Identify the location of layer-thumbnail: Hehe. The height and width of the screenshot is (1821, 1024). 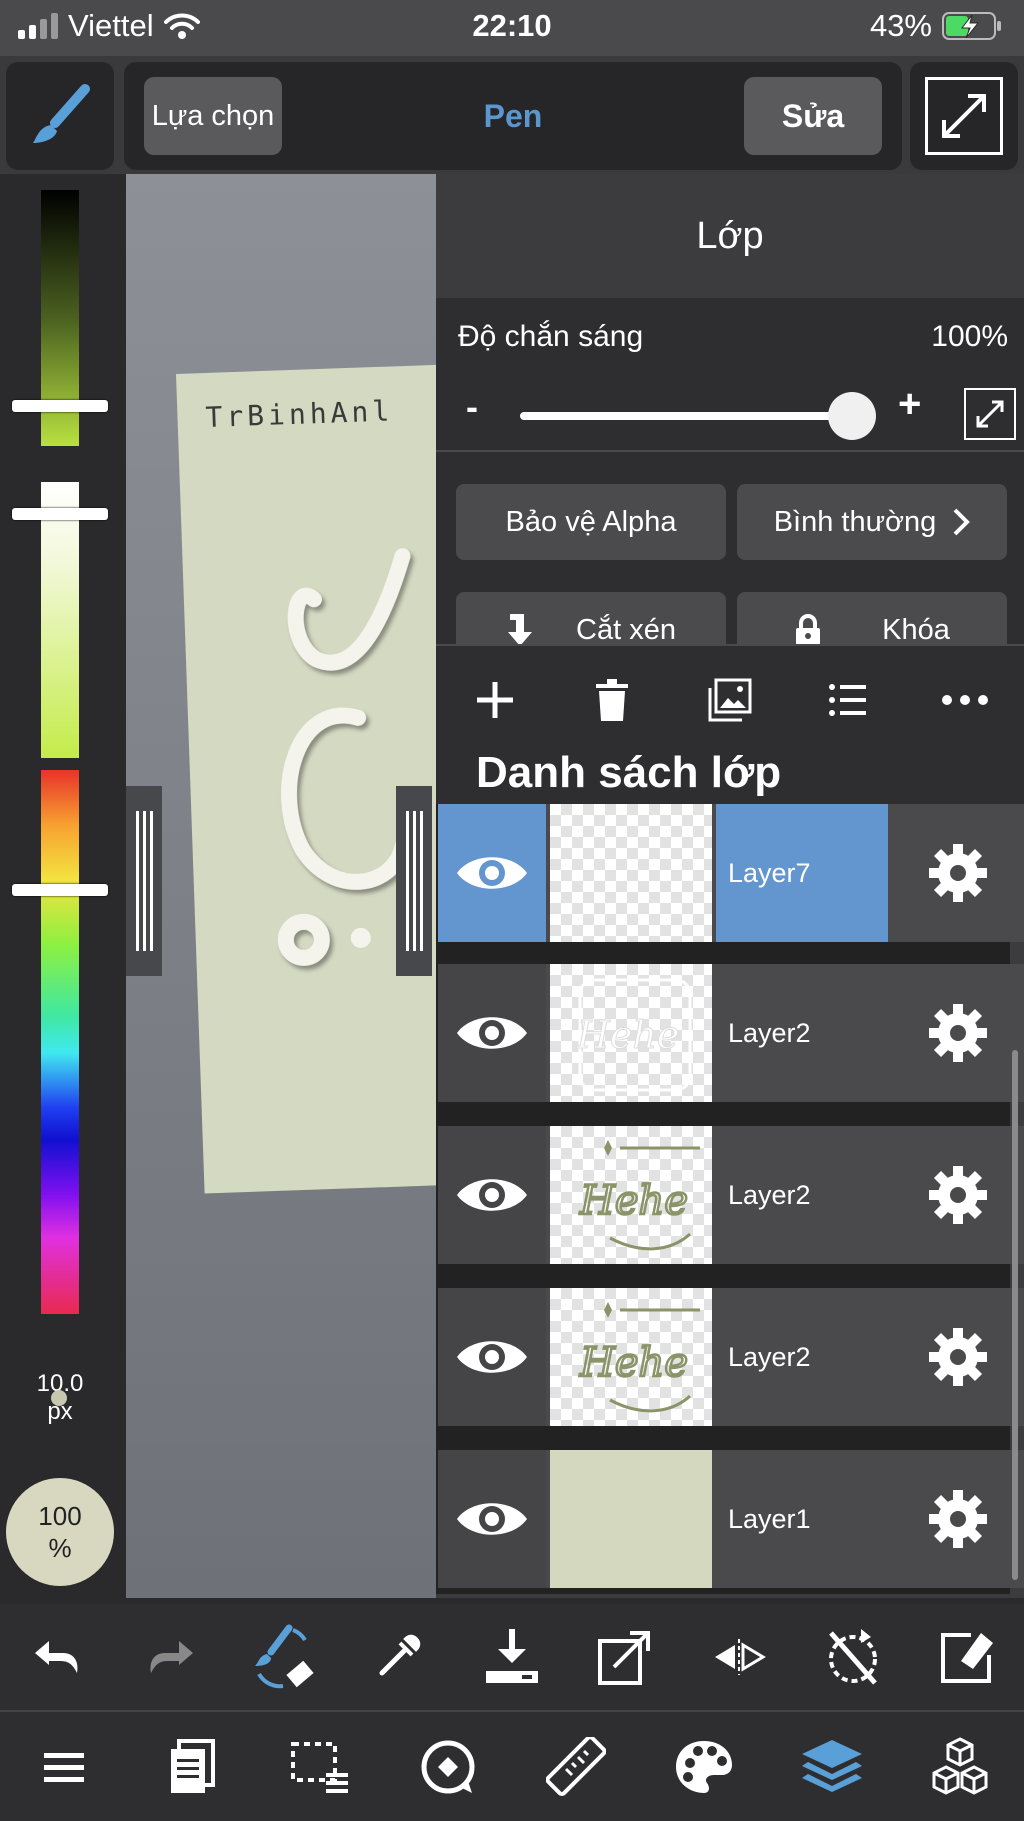
(631, 1195).